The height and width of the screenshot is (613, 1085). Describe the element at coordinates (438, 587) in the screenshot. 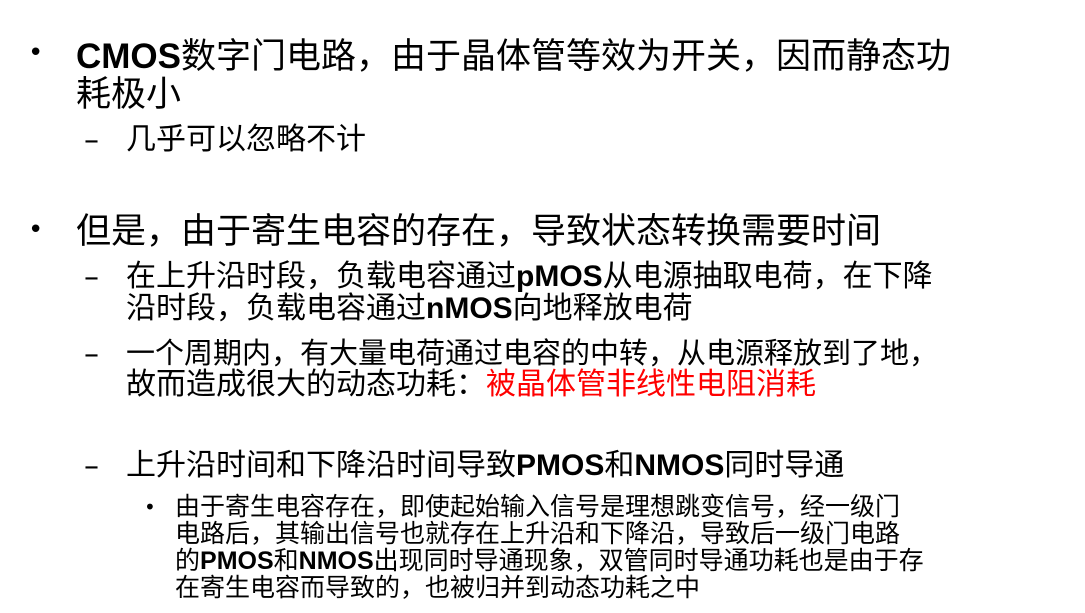

I see `detail-line-4: 在寄生电容而导致的，也被归并到动态功耗之中` at that location.